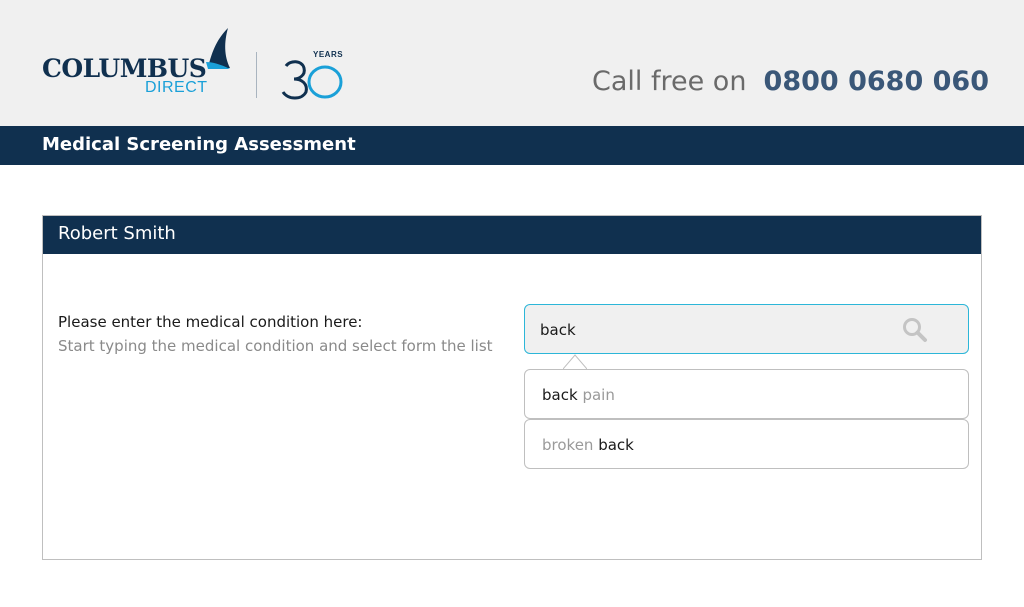  I want to click on dropdown-pointer, so click(575, 361).